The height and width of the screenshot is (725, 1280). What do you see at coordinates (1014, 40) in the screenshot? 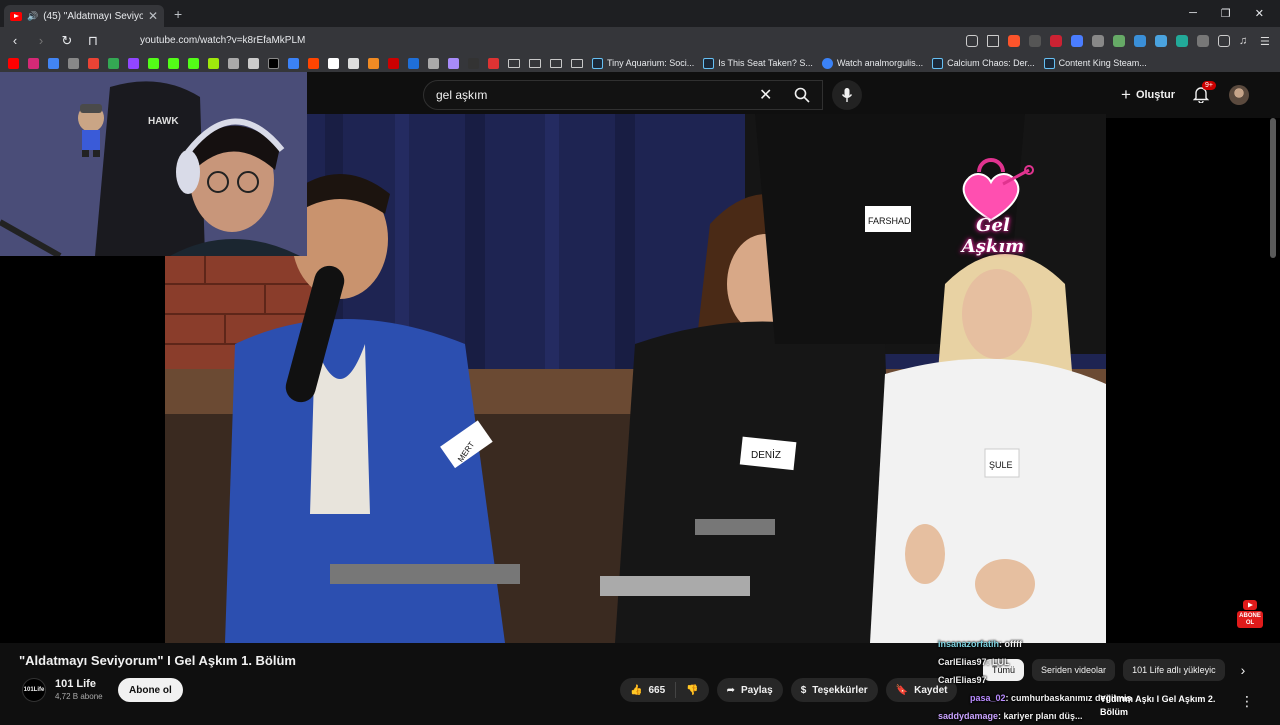
I see `brave-icon` at bounding box center [1014, 40].